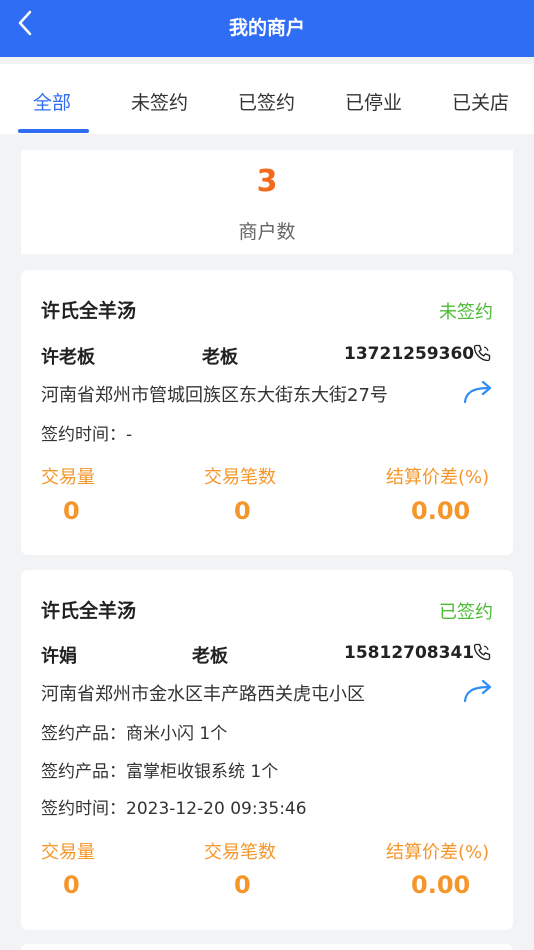 This screenshot has height=950, width=534. What do you see at coordinates (87, 435) in the screenshot?
I see `sign-time: 签约时间：-` at bounding box center [87, 435].